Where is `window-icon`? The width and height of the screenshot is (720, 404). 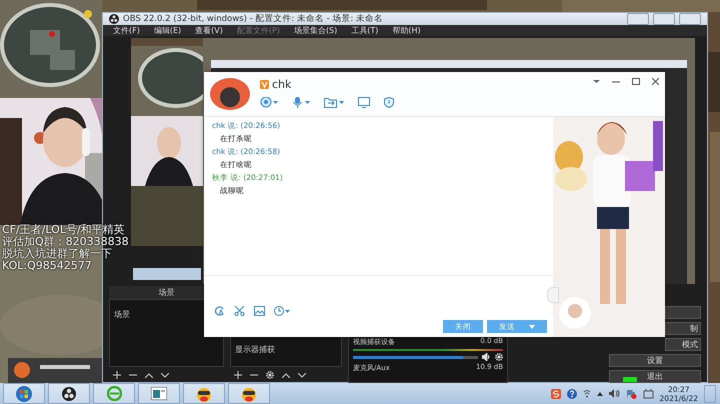 window-icon is located at coordinates (159, 393).